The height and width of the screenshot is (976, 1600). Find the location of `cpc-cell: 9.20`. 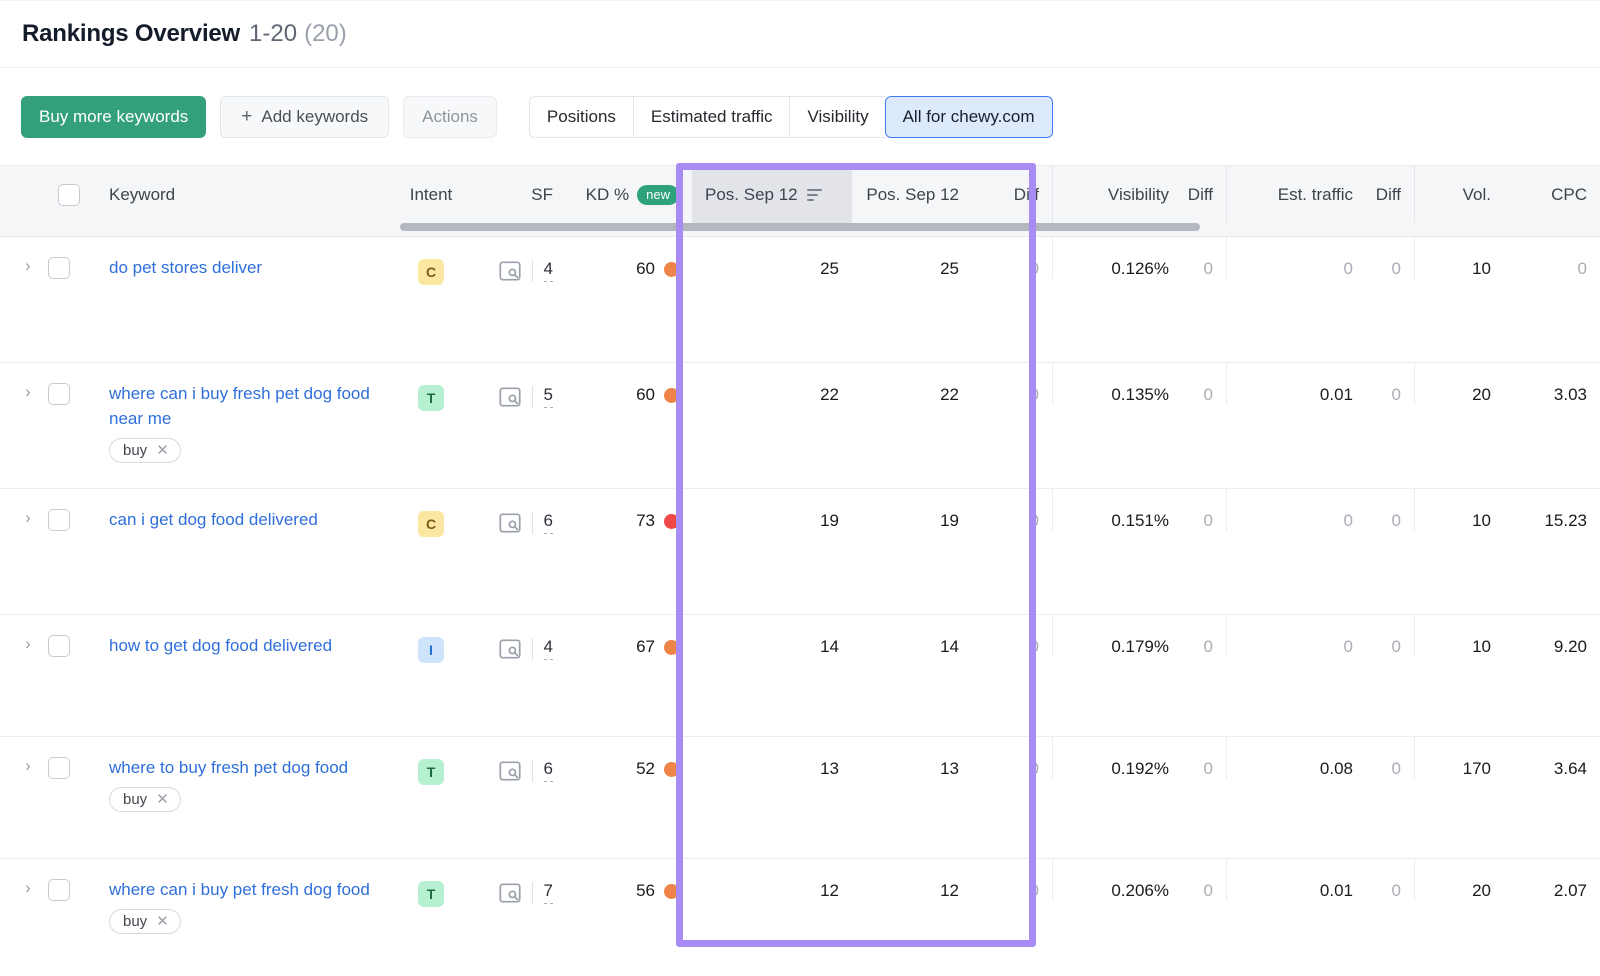

cpc-cell: 9.20 is located at coordinates (1570, 646).